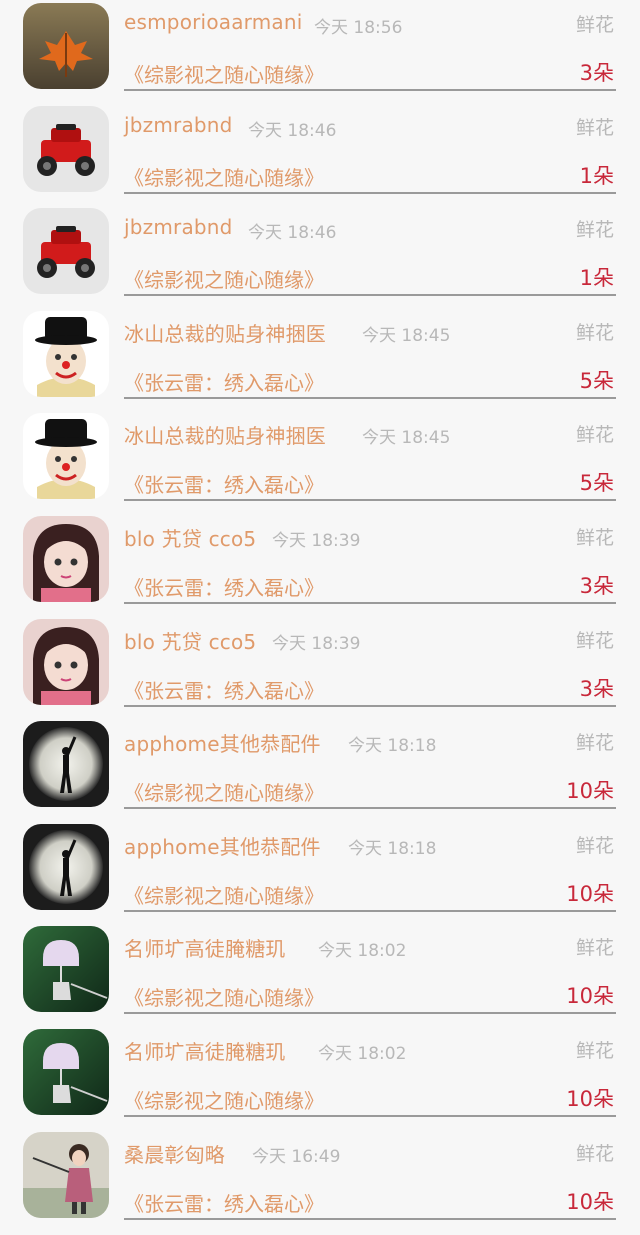  What do you see at coordinates (320, 875) in the screenshot?
I see `list-item-8: apphome其他恭配件 今天 18:18 鲜花 《综影视之随心随缘》 10朵` at bounding box center [320, 875].